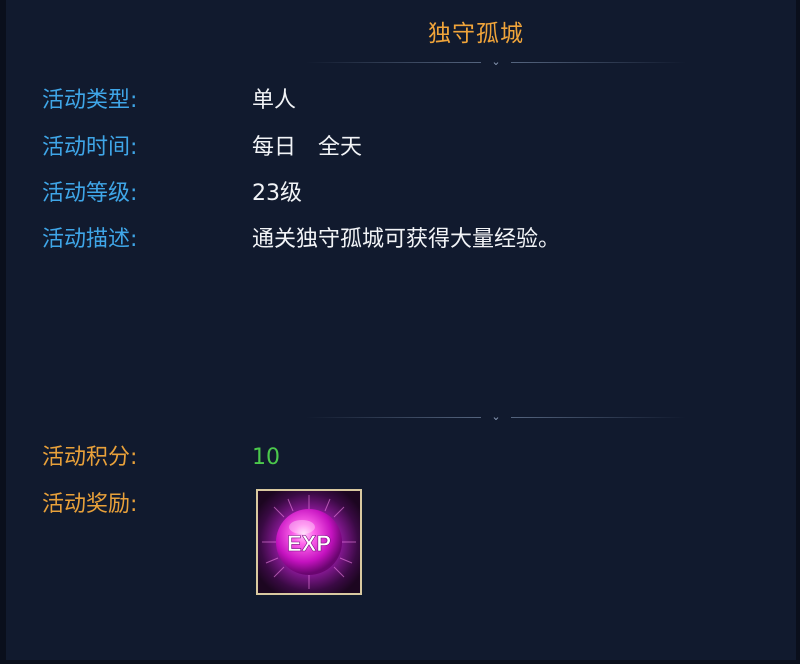 This screenshot has height=664, width=800. I want to click on reward-item-slot: EXP, so click(309, 542).